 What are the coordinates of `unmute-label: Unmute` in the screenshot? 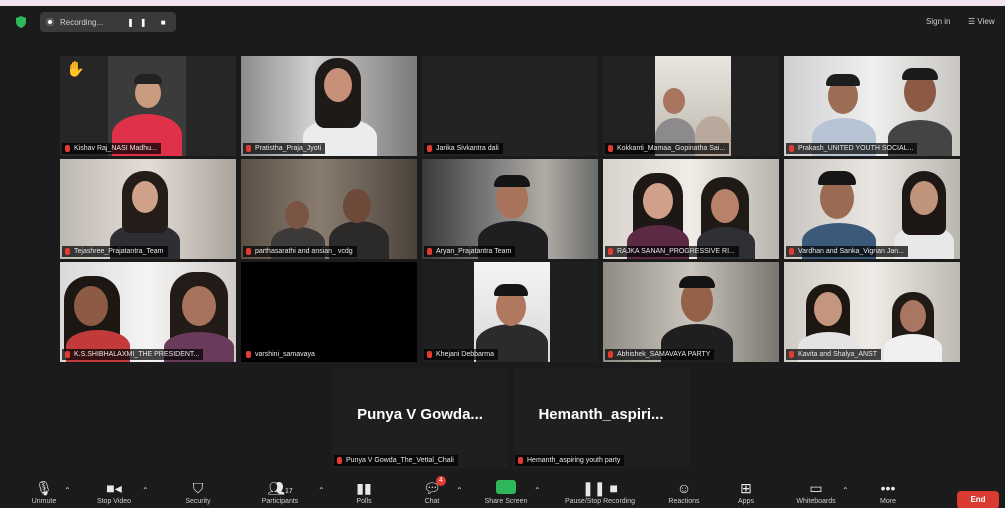 It's located at (44, 501).